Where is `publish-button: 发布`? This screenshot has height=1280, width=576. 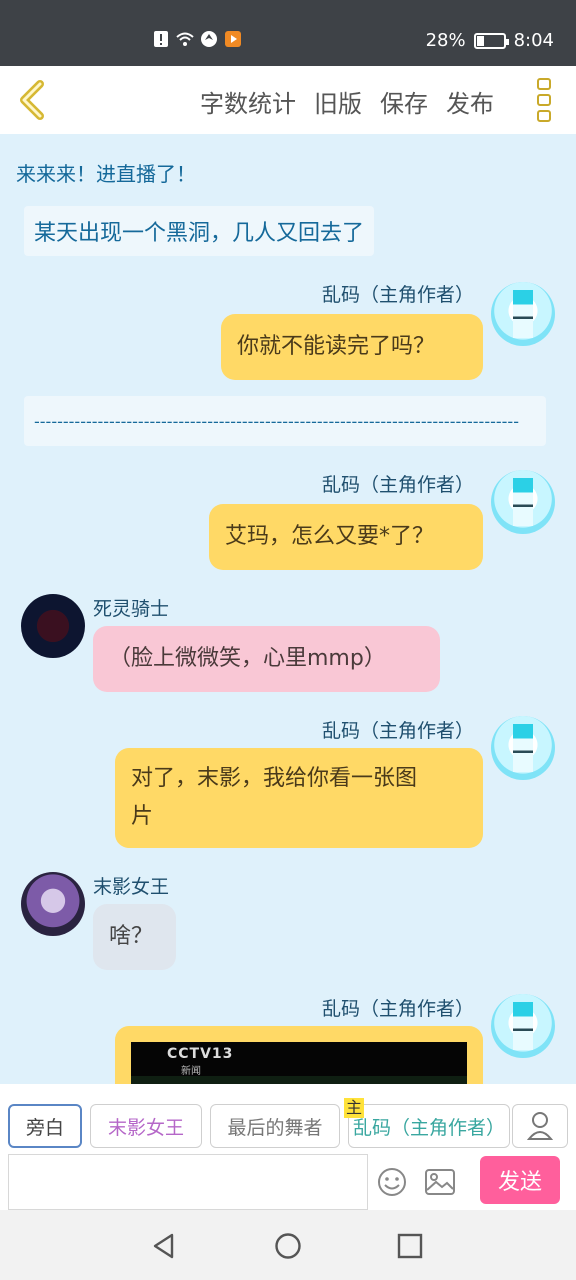
publish-button: 发布 is located at coordinates (470, 101).